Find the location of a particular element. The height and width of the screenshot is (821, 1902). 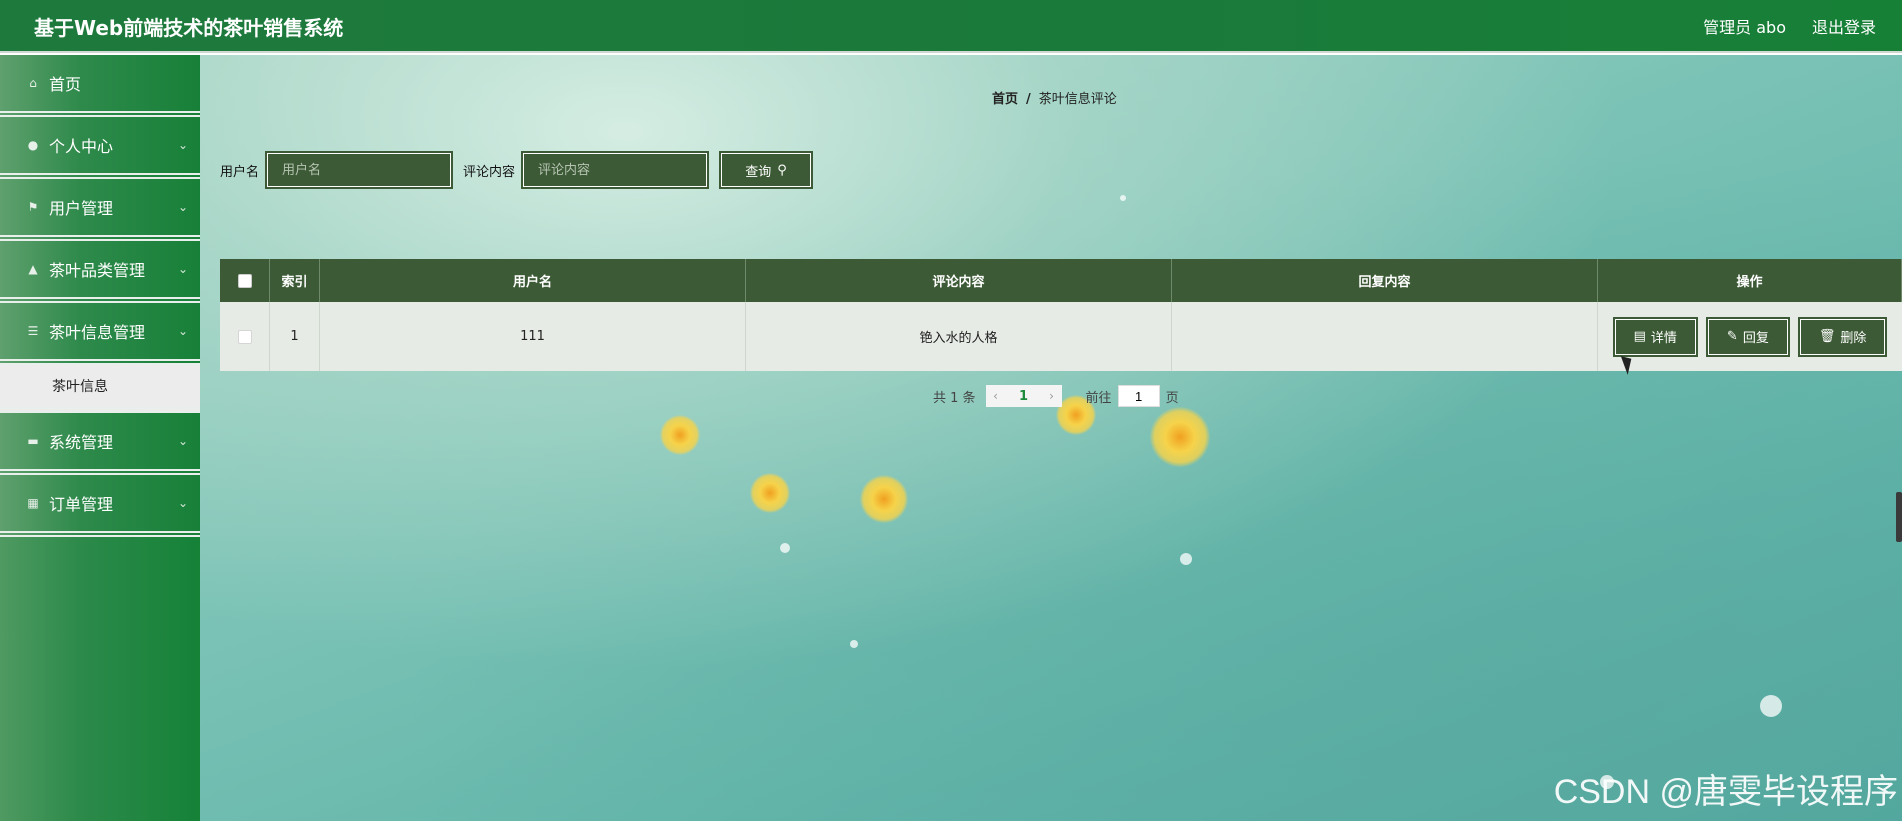

header-ops: 操作 is located at coordinates (1750, 280).